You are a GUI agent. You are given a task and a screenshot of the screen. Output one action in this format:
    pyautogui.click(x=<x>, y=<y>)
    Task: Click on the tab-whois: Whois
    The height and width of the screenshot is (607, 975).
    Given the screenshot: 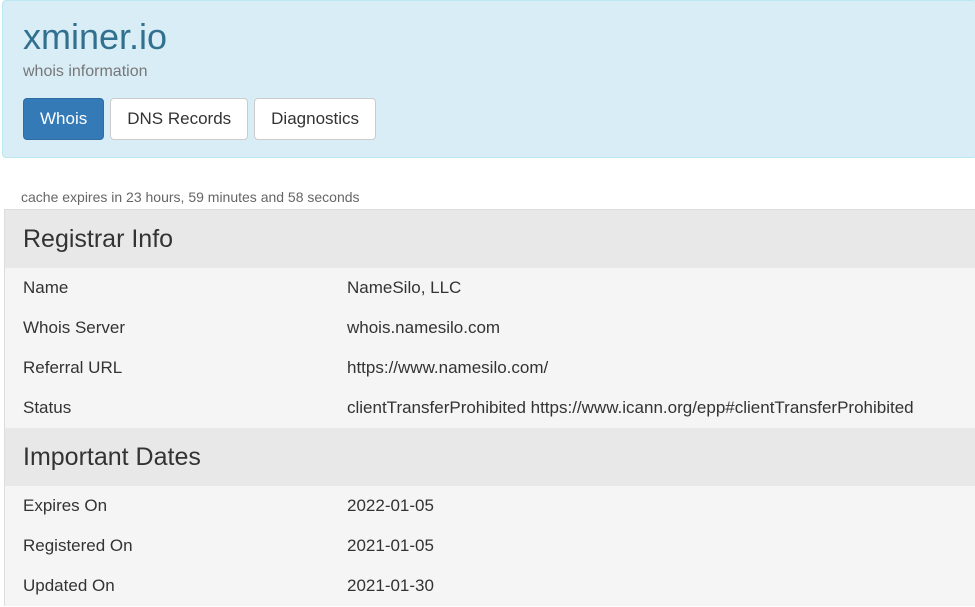 What is the action you would take?
    pyautogui.click(x=64, y=119)
    